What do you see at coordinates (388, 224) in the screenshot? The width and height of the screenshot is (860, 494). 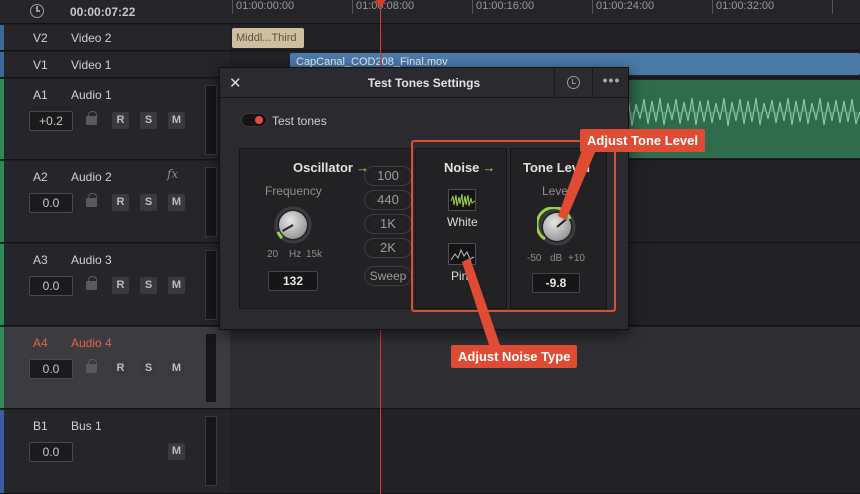 I see `preset-1k-button: 1K` at bounding box center [388, 224].